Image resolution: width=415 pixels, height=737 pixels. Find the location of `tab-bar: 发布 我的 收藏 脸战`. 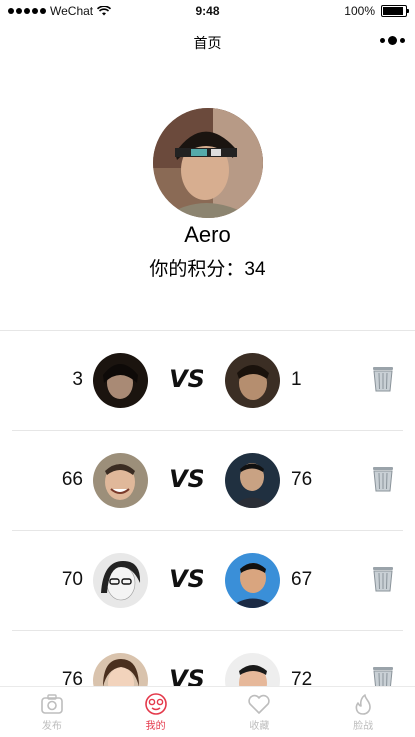

tab-bar: 发布 我的 收藏 脸战 is located at coordinates (207, 711).